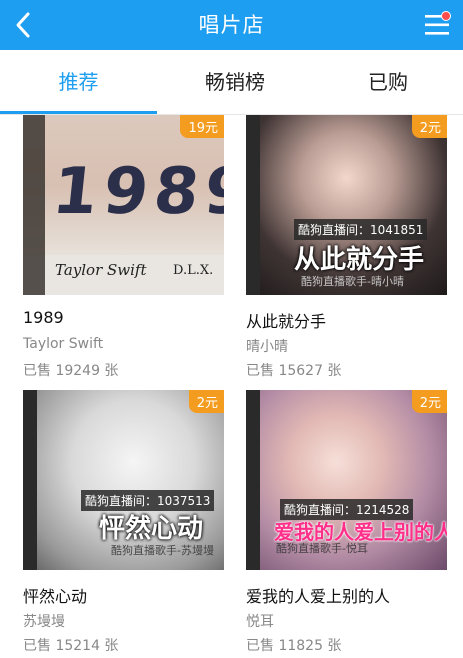 Image resolution: width=463 pixels, height=658 pixels. Describe the element at coordinates (346, 205) in the screenshot. I see `album-cover: 酷狗直播间：1041851 从此就分手 酷狗直播歌手-晴小晴 2元` at that location.